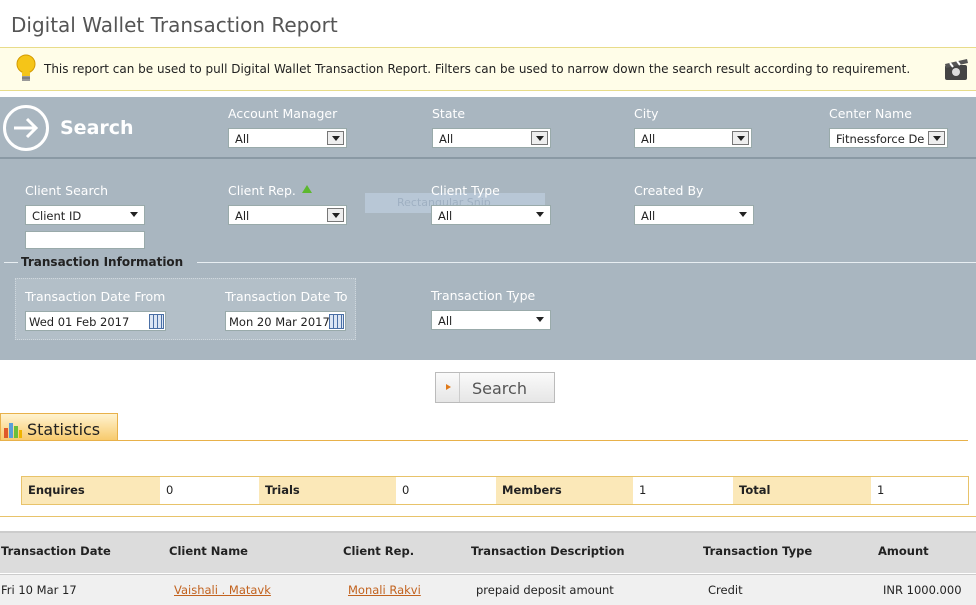  What do you see at coordinates (306, 189) in the screenshot?
I see `triangle-up-icon` at bounding box center [306, 189].